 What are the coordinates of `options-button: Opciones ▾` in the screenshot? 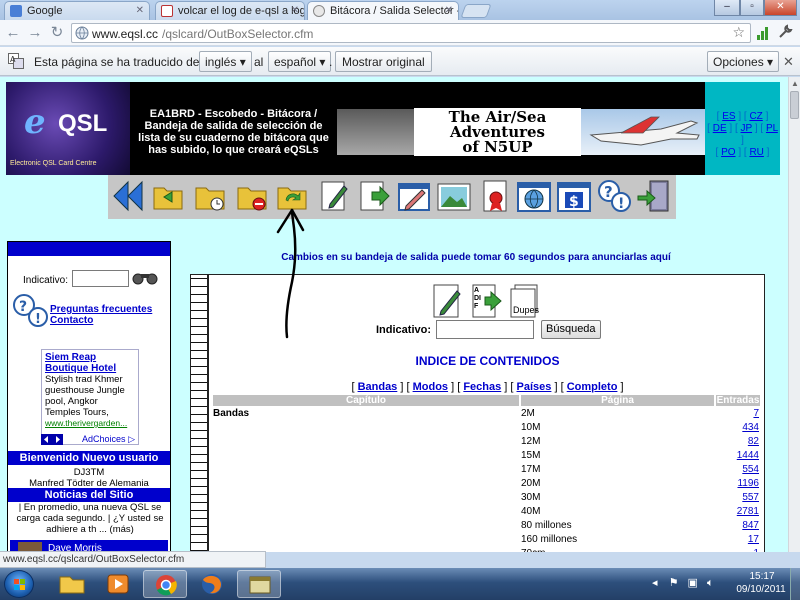 It's located at (743, 61).